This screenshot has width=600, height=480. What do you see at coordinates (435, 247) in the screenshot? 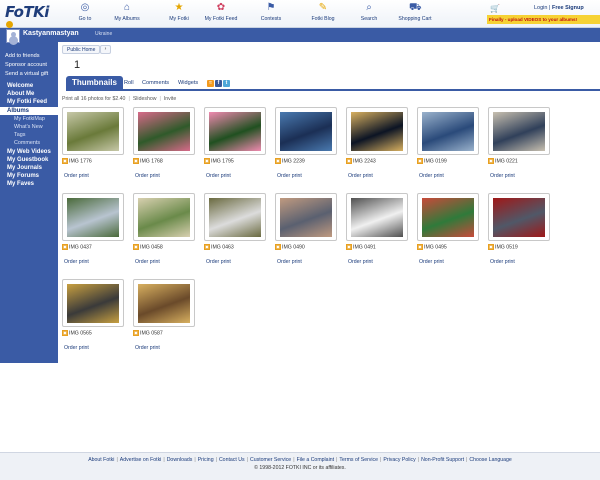
I see `photo-title: IMG 0495` at bounding box center [435, 247].